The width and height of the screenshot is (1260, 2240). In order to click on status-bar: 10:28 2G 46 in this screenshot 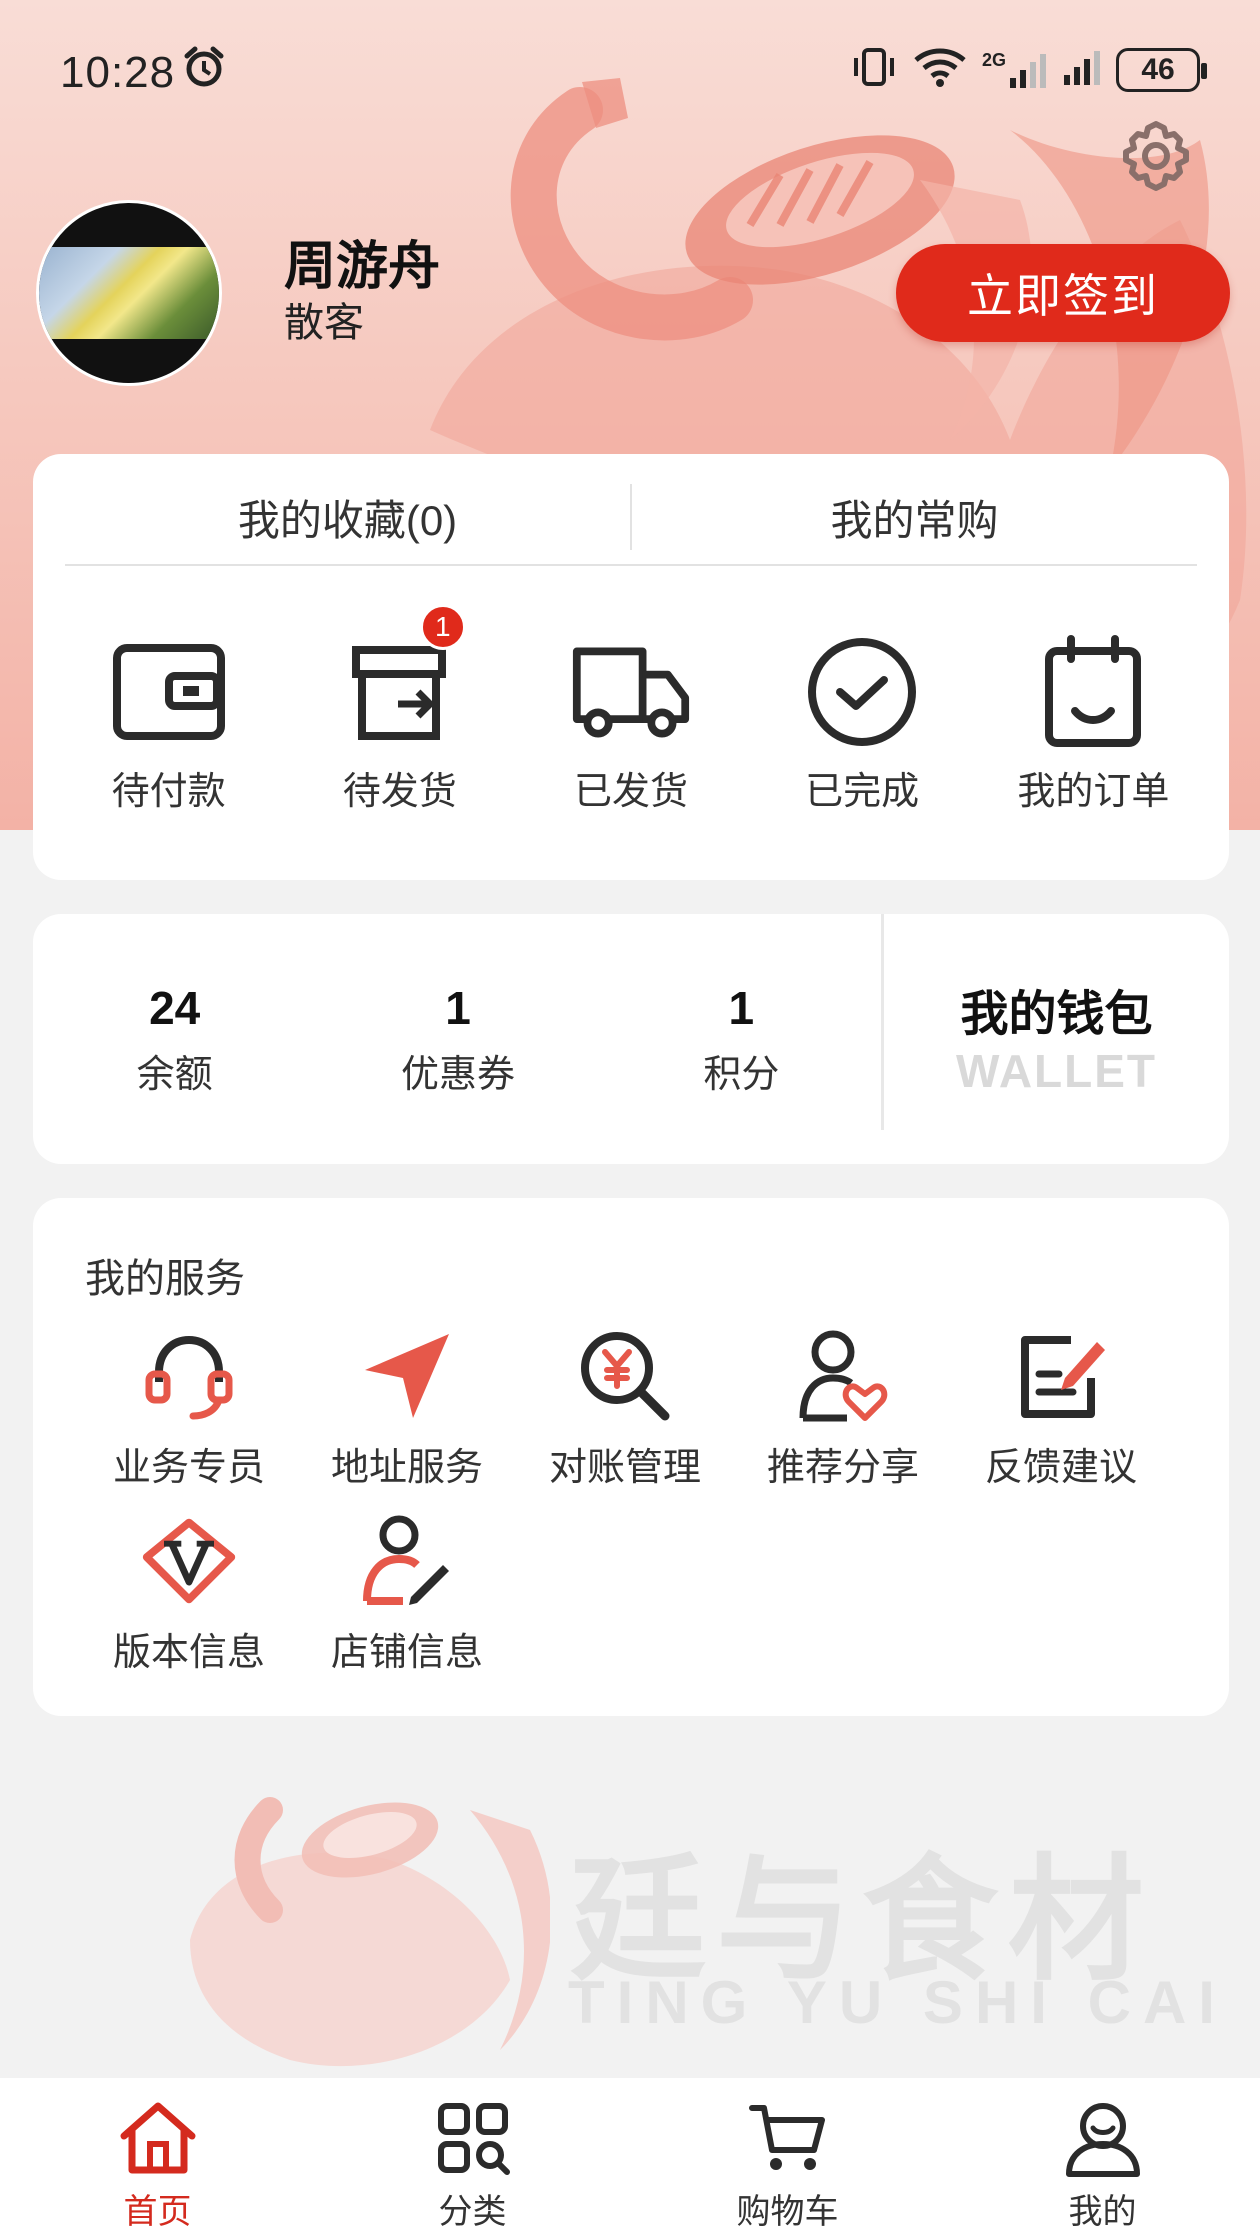, I will do `click(630, 70)`.